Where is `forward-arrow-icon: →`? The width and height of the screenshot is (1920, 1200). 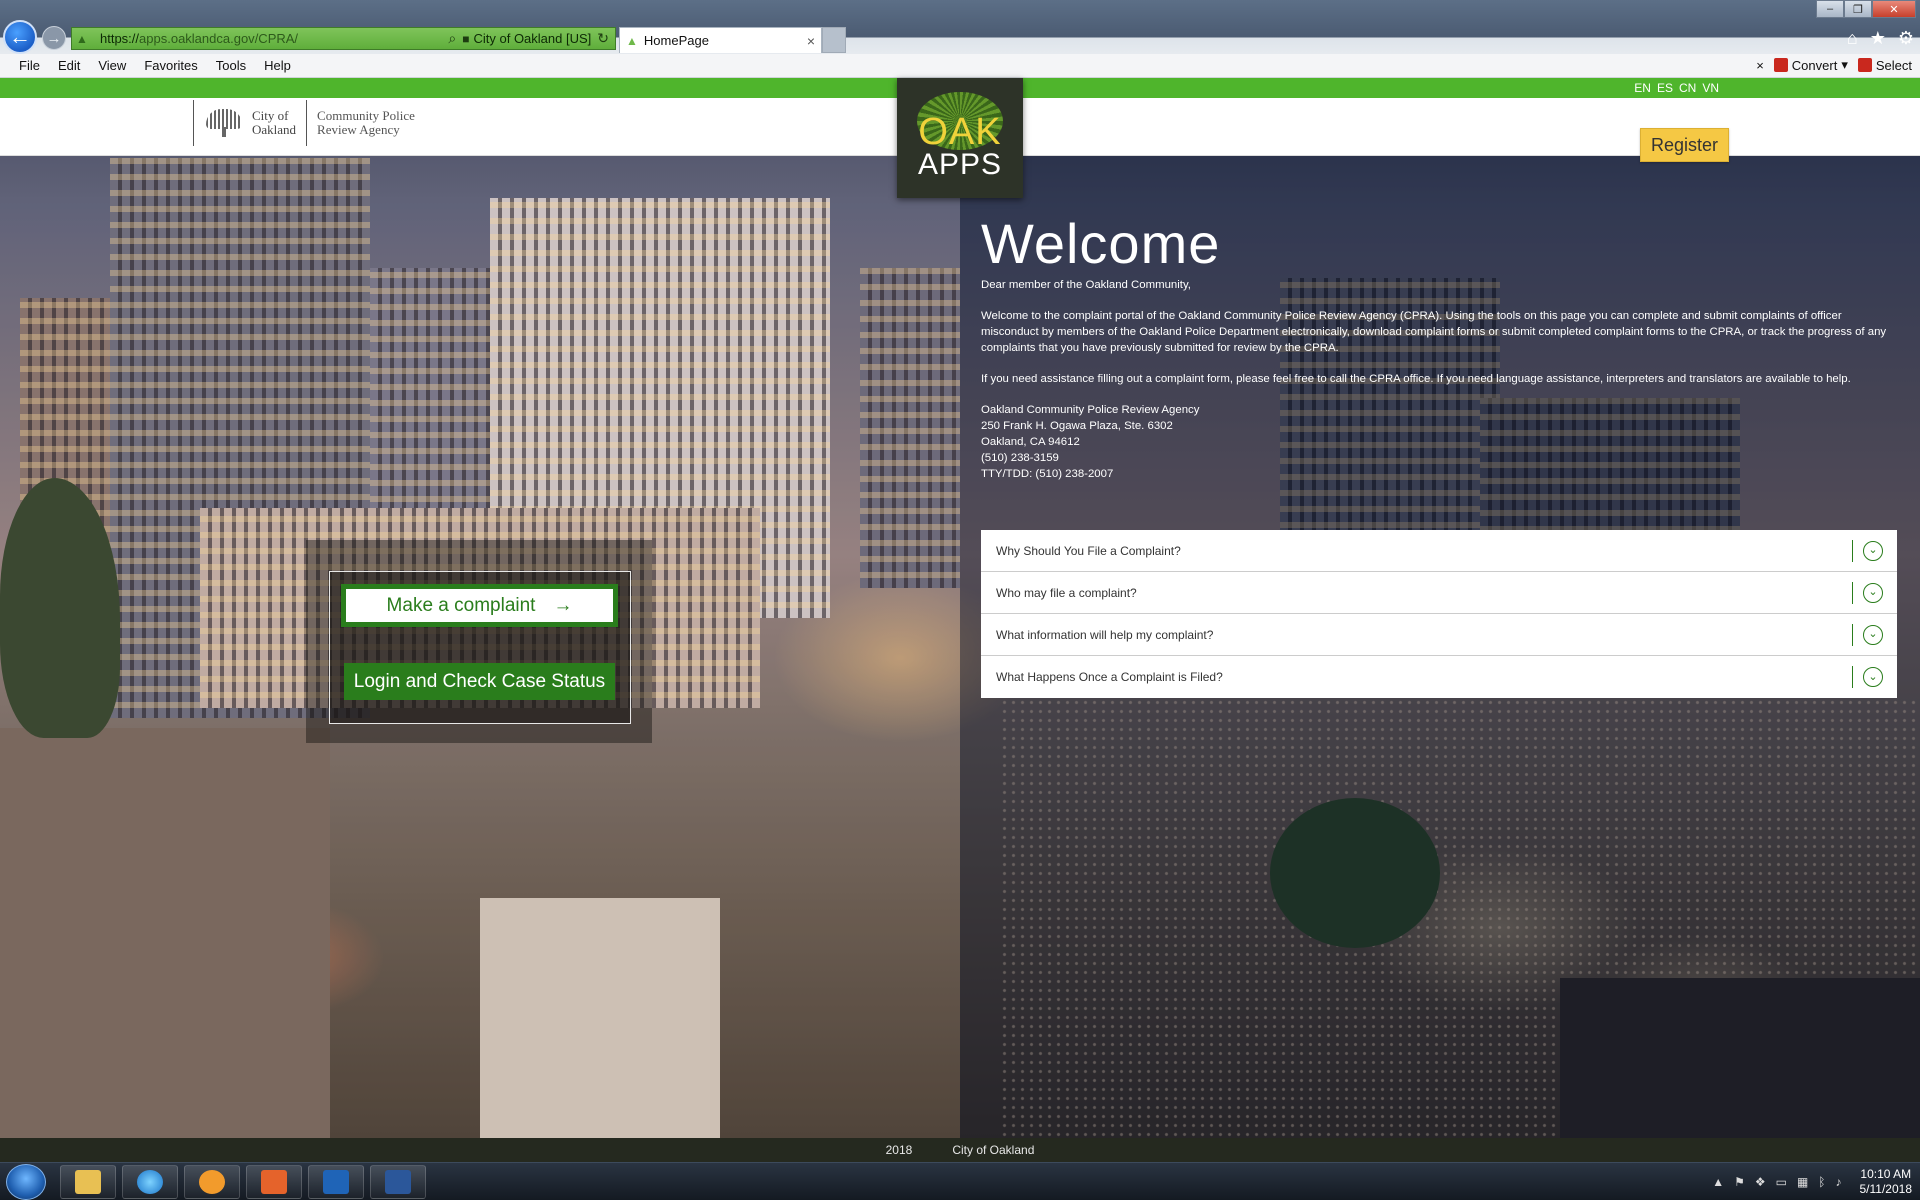 forward-arrow-icon: → is located at coordinates (54, 38).